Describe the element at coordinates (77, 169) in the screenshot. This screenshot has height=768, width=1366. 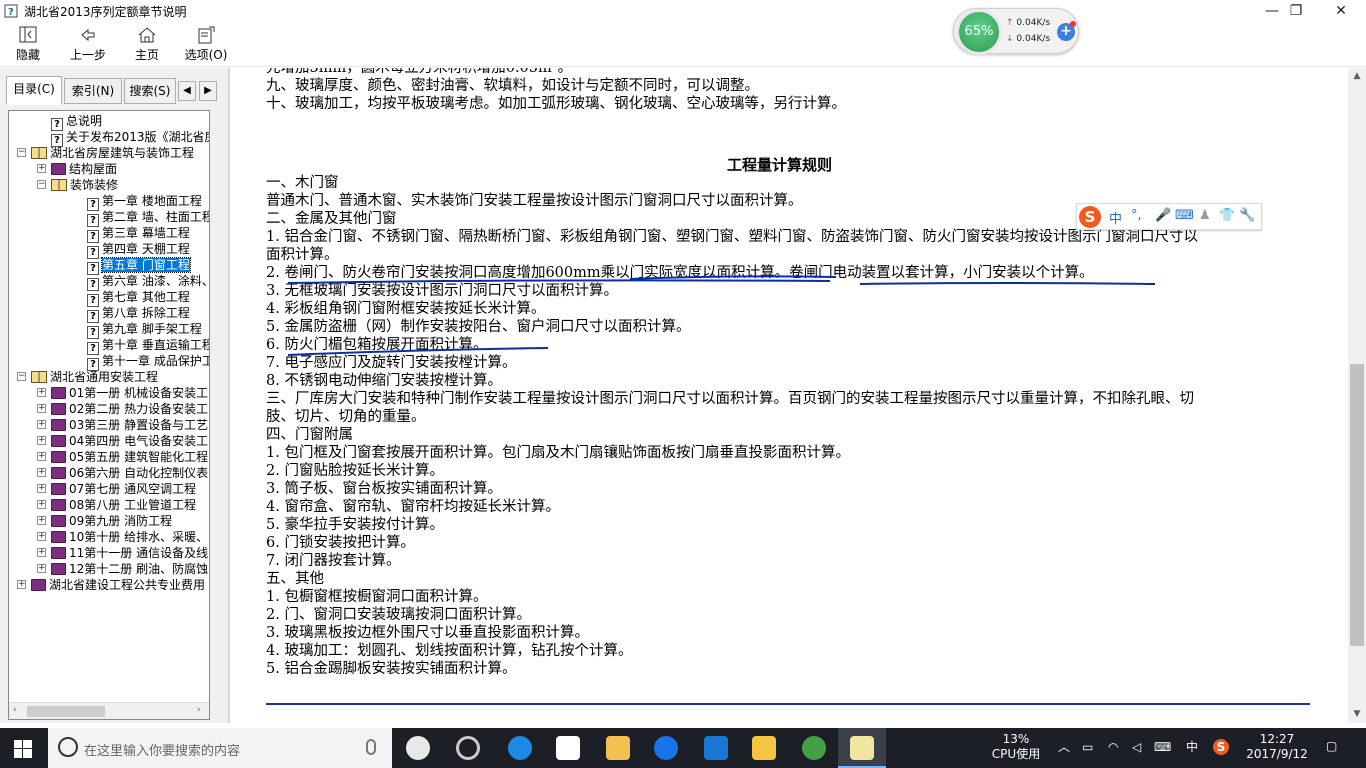
I see `tree-item: + 结构屋面` at that location.